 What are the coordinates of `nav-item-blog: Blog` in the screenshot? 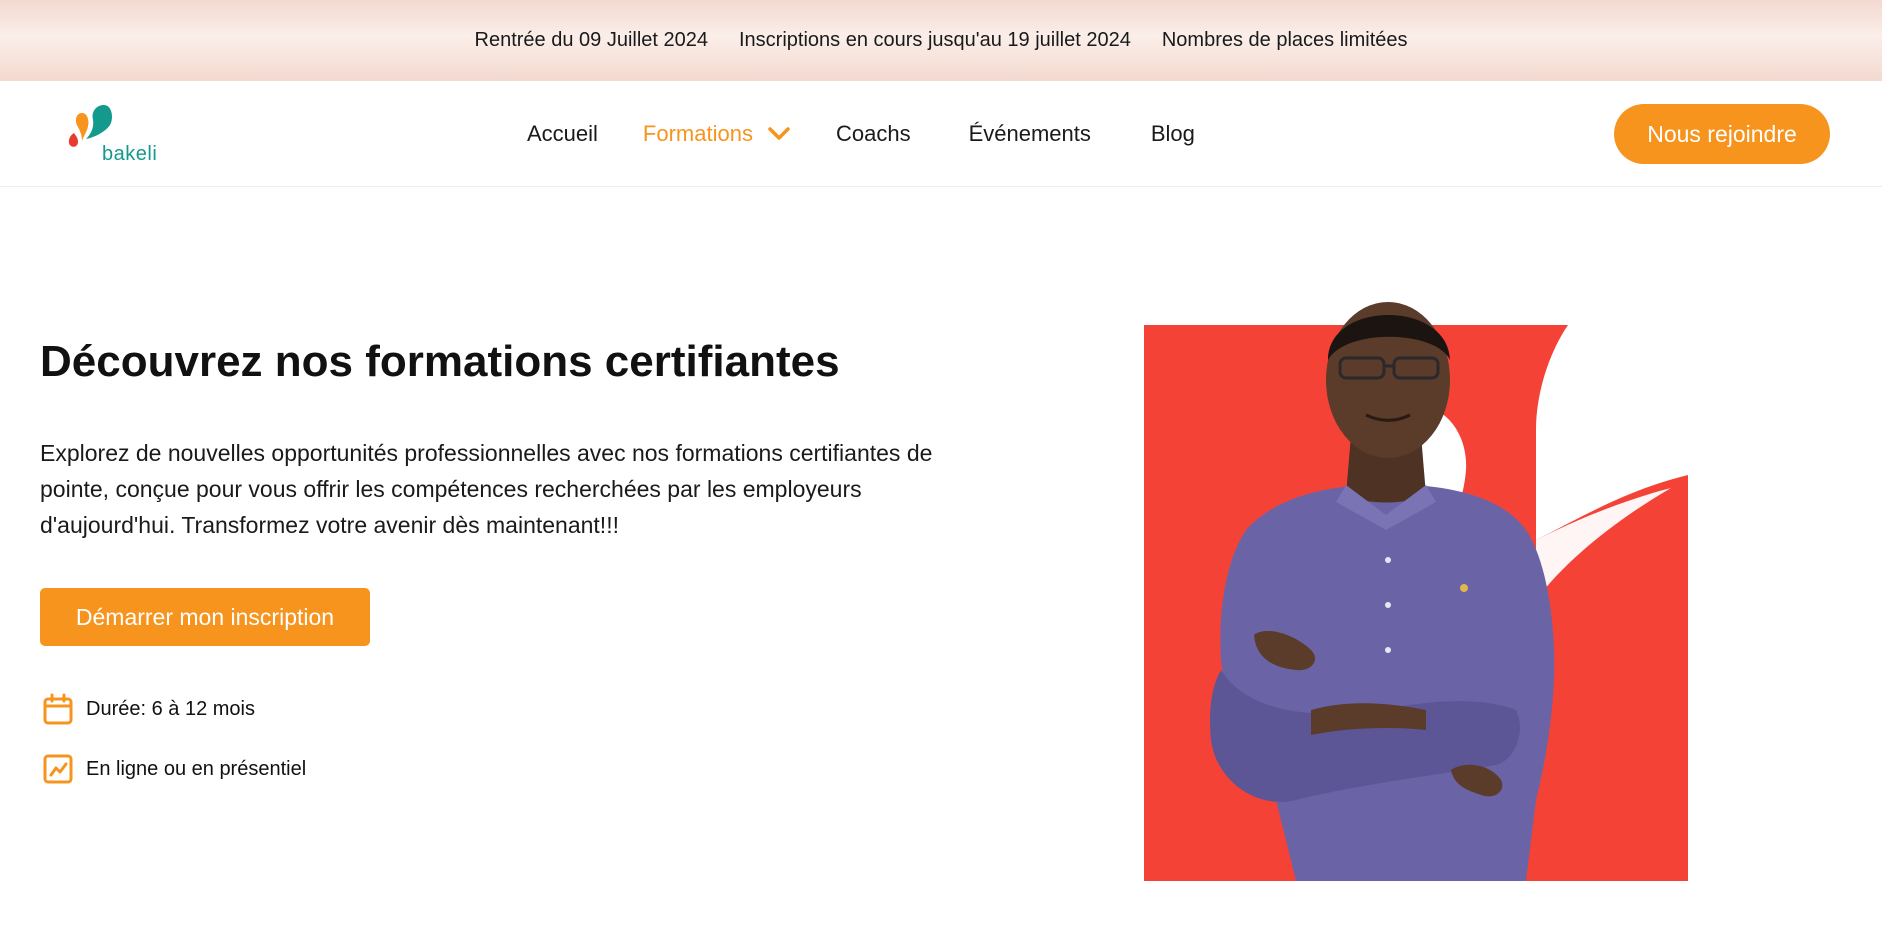 It's located at (1173, 134).